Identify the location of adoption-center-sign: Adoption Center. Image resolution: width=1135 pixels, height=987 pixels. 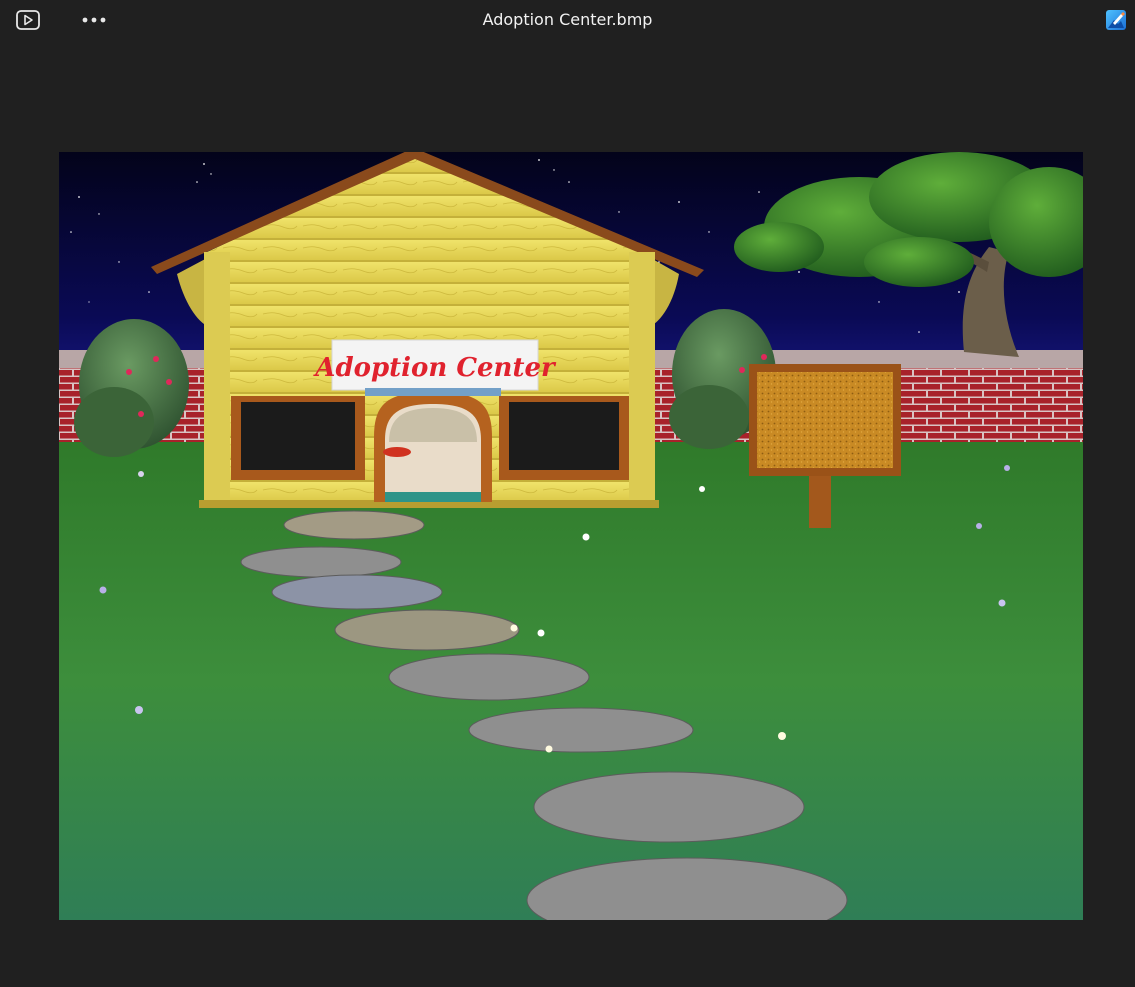
(434, 368).